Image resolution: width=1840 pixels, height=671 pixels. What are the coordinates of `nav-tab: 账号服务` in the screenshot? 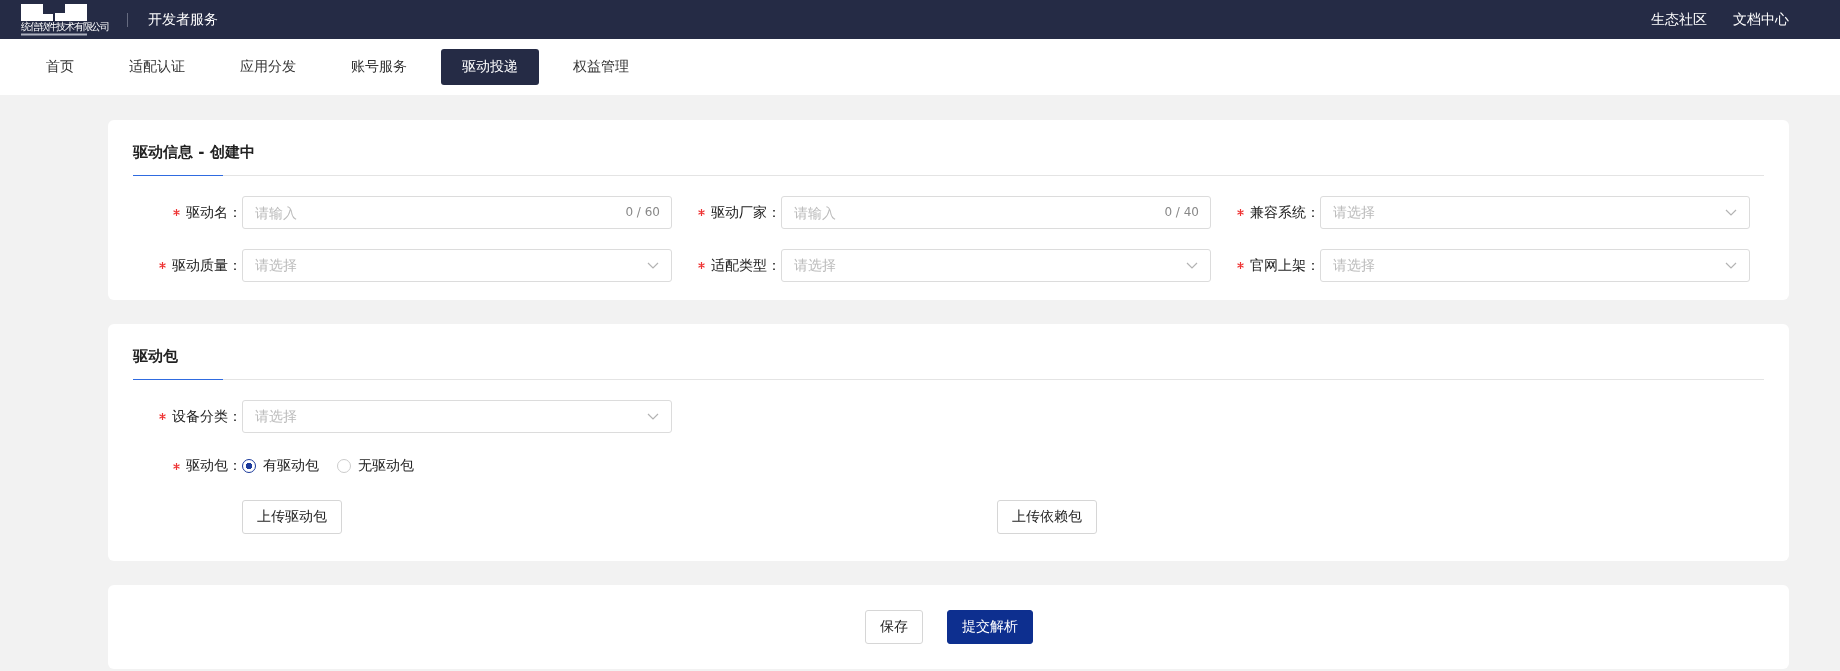 It's located at (379, 67).